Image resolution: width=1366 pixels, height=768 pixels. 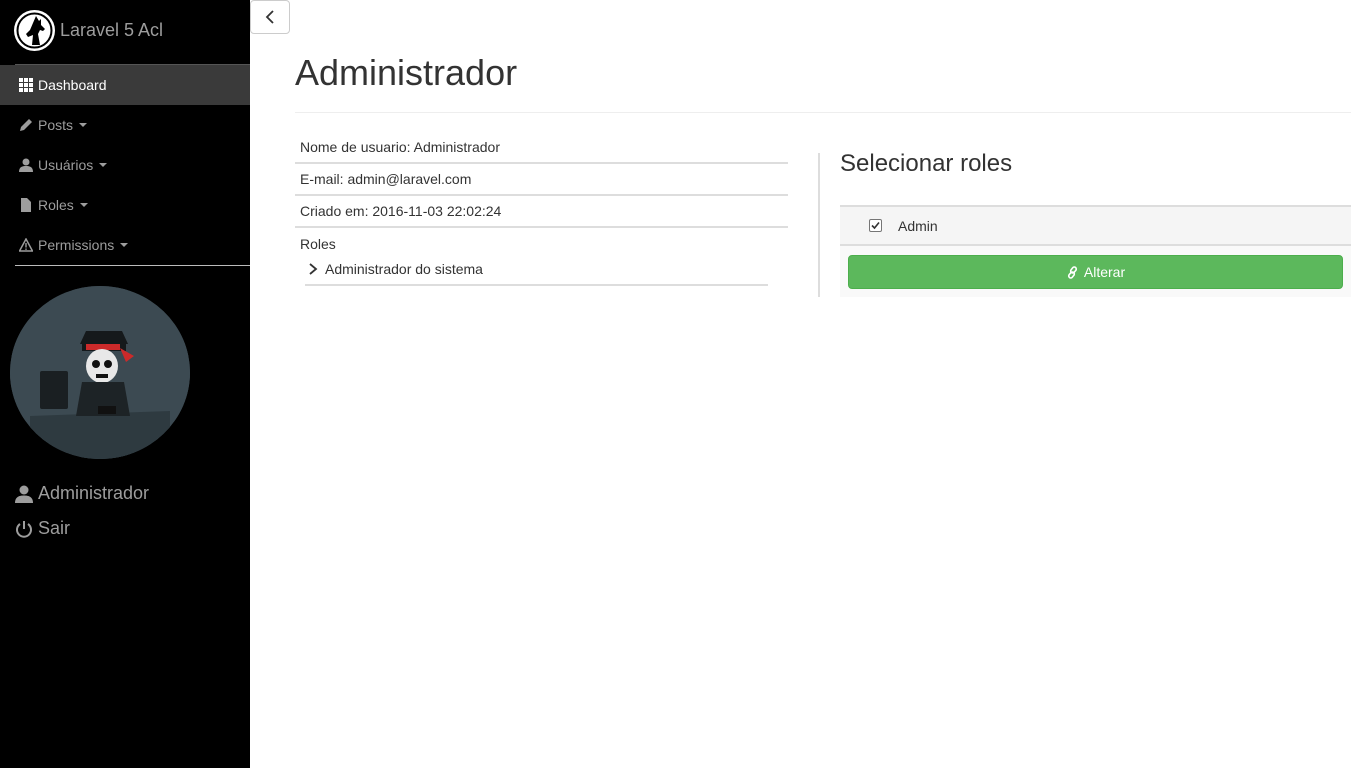 I want to click on current-user: Administrador, so click(x=82, y=493).